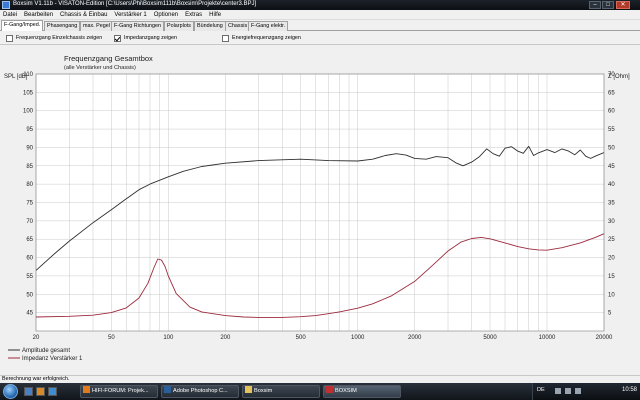  What do you see at coordinates (558, 391) in the screenshot?
I see `network-icon` at bounding box center [558, 391].